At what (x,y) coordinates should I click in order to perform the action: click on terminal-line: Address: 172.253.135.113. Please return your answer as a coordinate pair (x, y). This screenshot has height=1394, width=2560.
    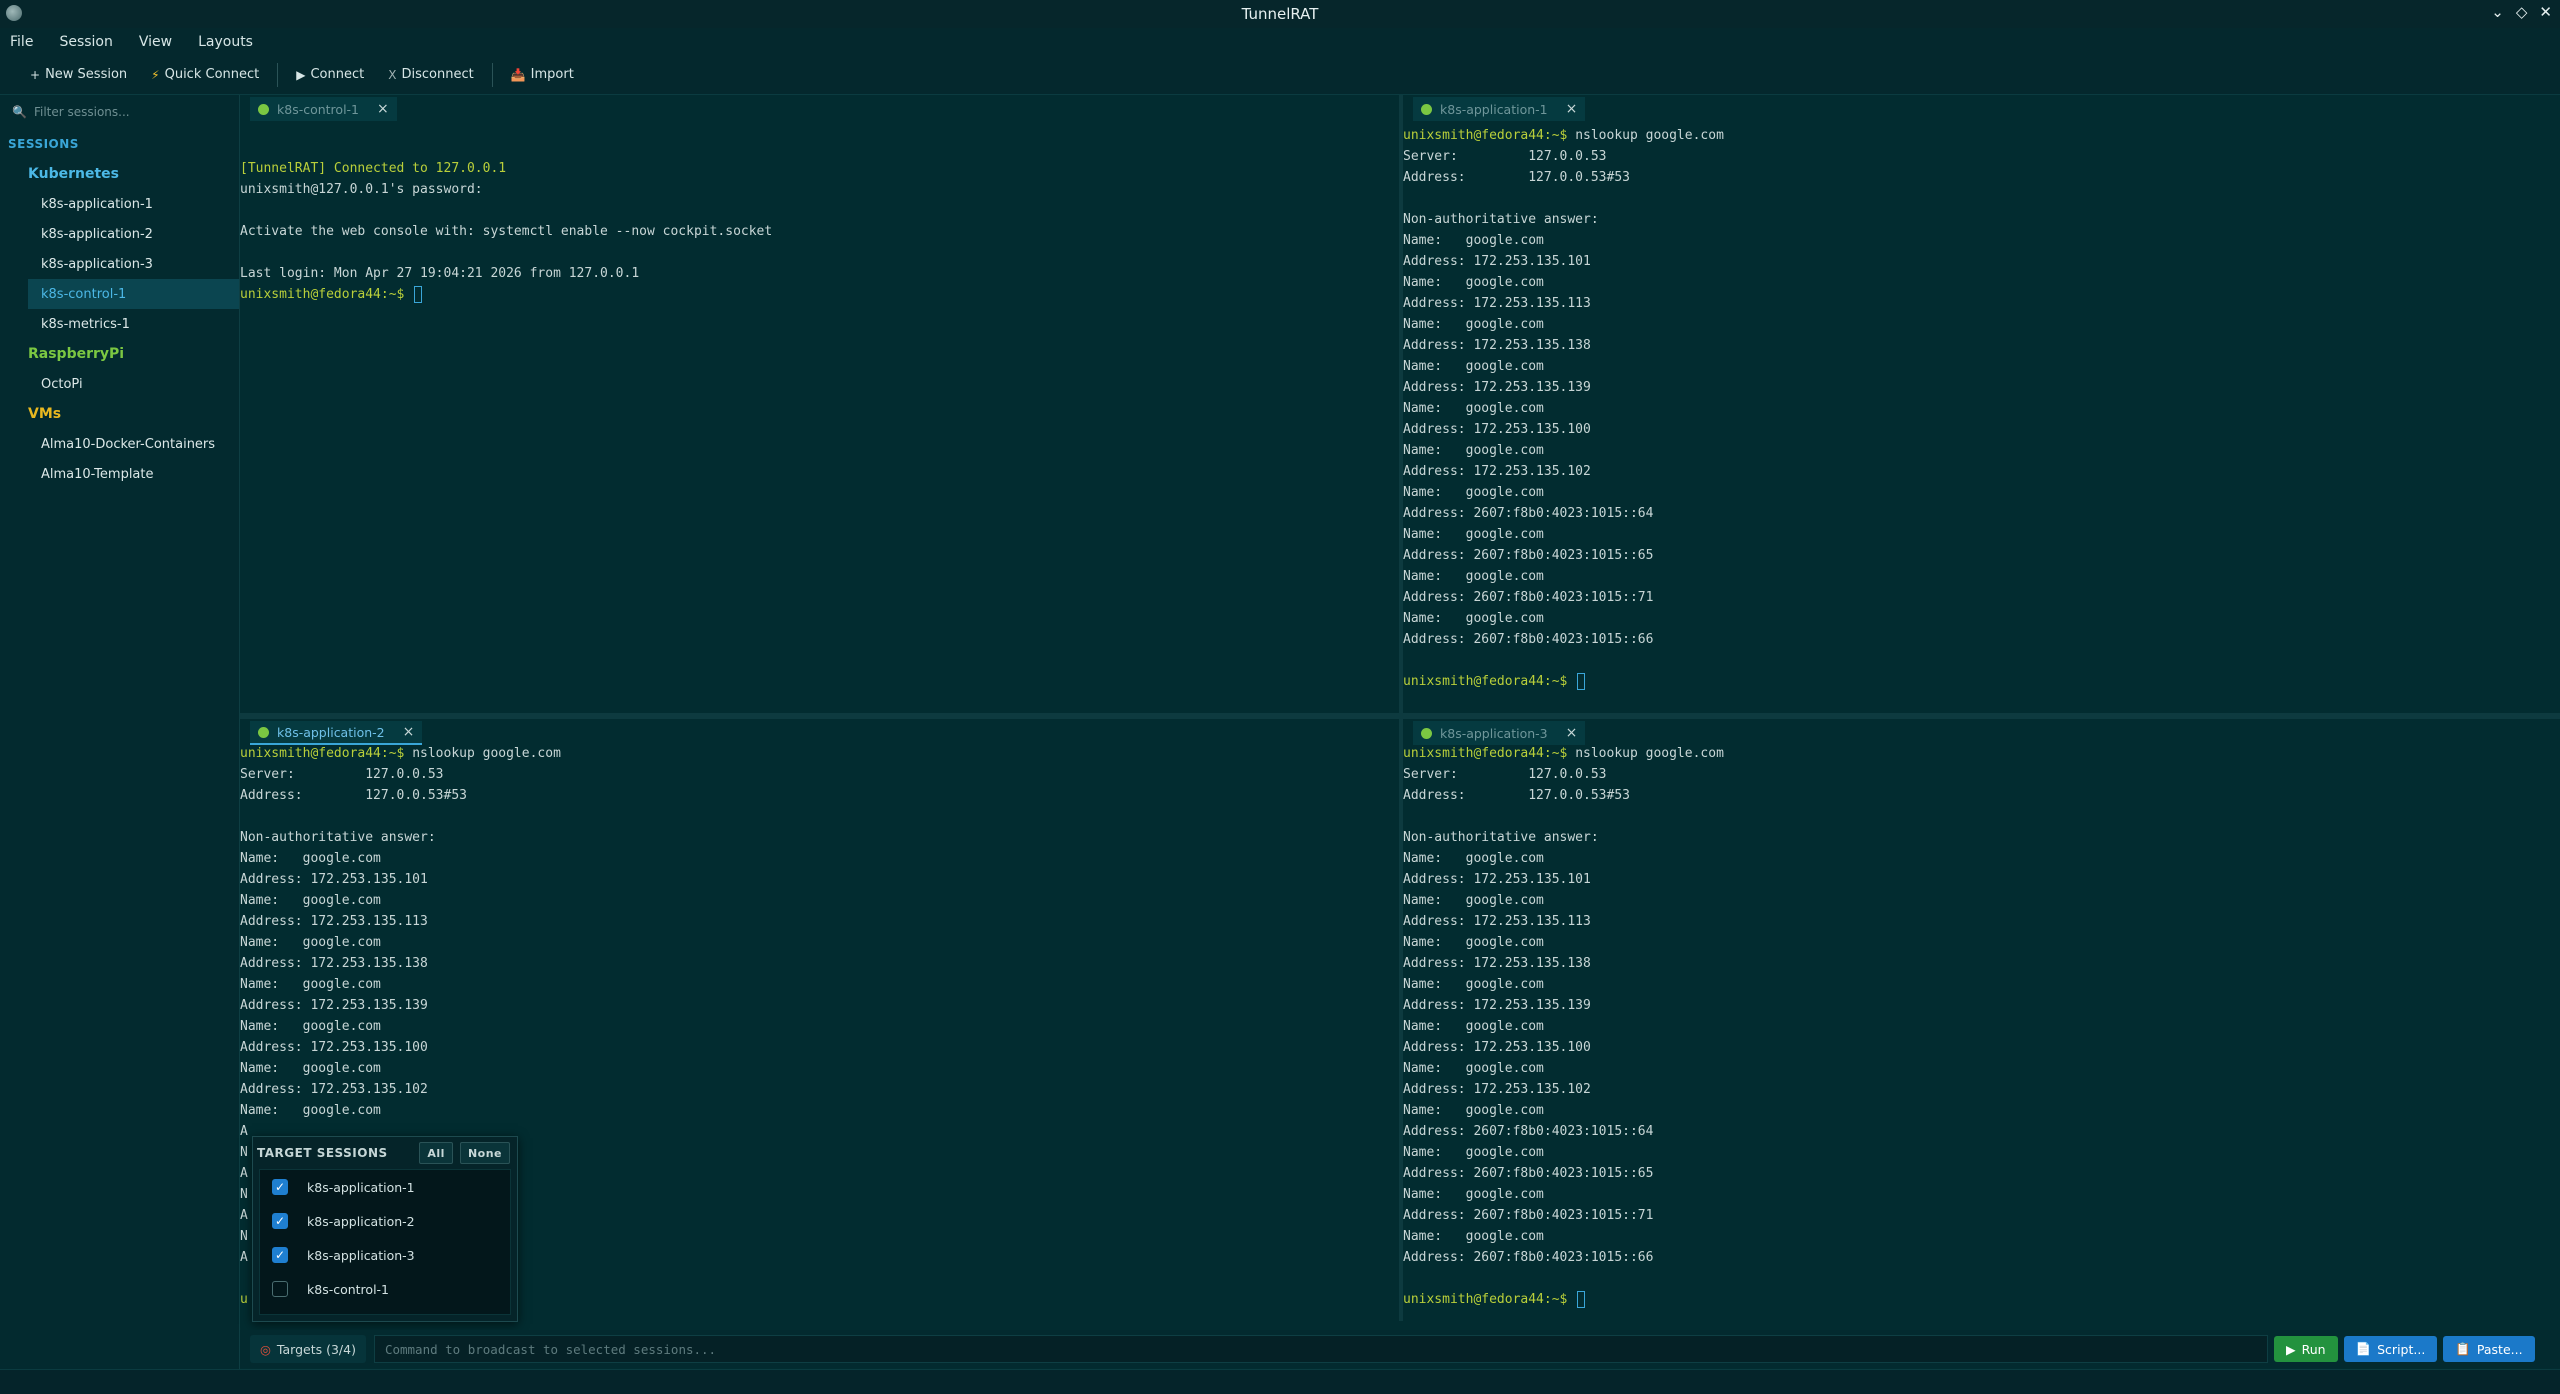
    Looking at the image, I should click on (1497, 303).